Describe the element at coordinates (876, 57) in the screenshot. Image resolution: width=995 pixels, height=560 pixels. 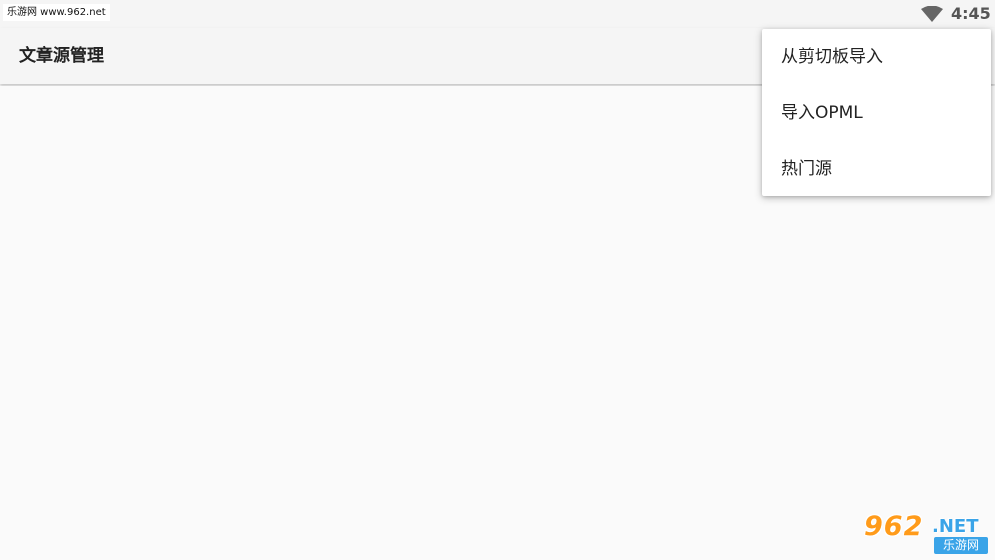
I see `menu-item-import-clipboard: 从剪切板导入` at that location.